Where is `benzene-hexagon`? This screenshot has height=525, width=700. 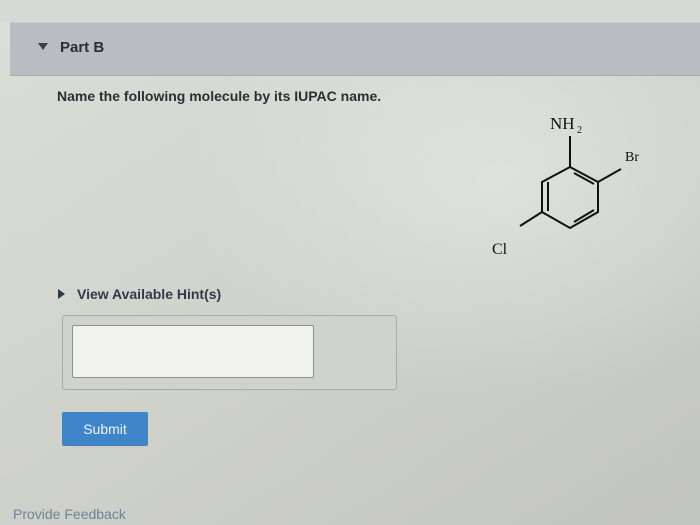
benzene-hexagon is located at coordinates (570, 197).